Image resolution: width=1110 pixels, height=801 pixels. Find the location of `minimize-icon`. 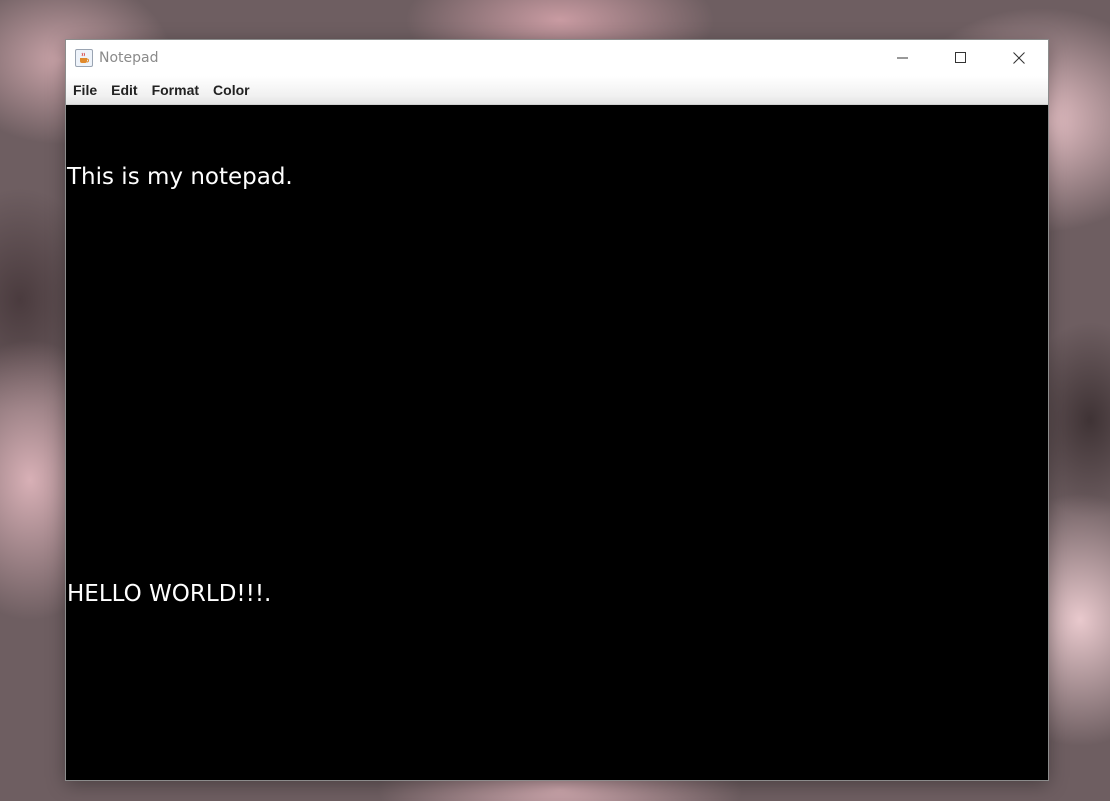

minimize-icon is located at coordinates (902, 58).